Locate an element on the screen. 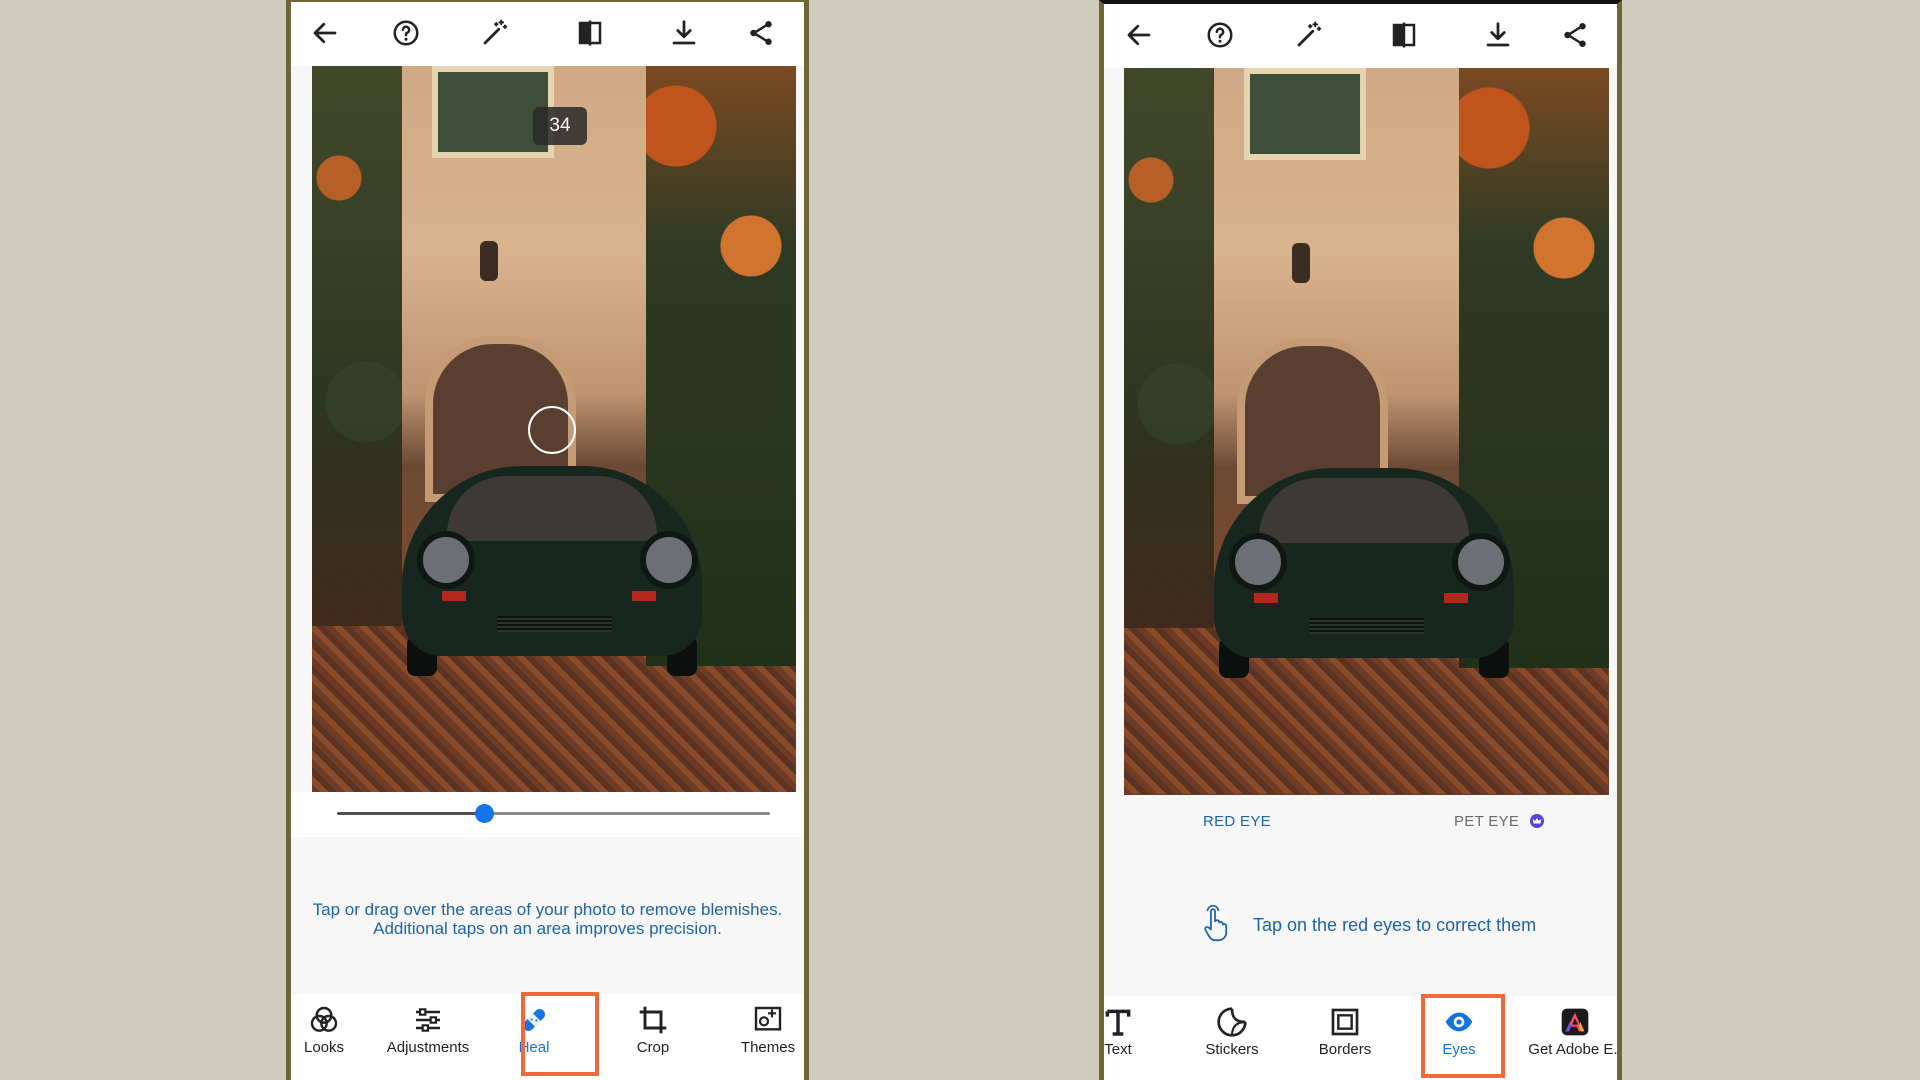  nav-label: Adjustments is located at coordinates (428, 1047).